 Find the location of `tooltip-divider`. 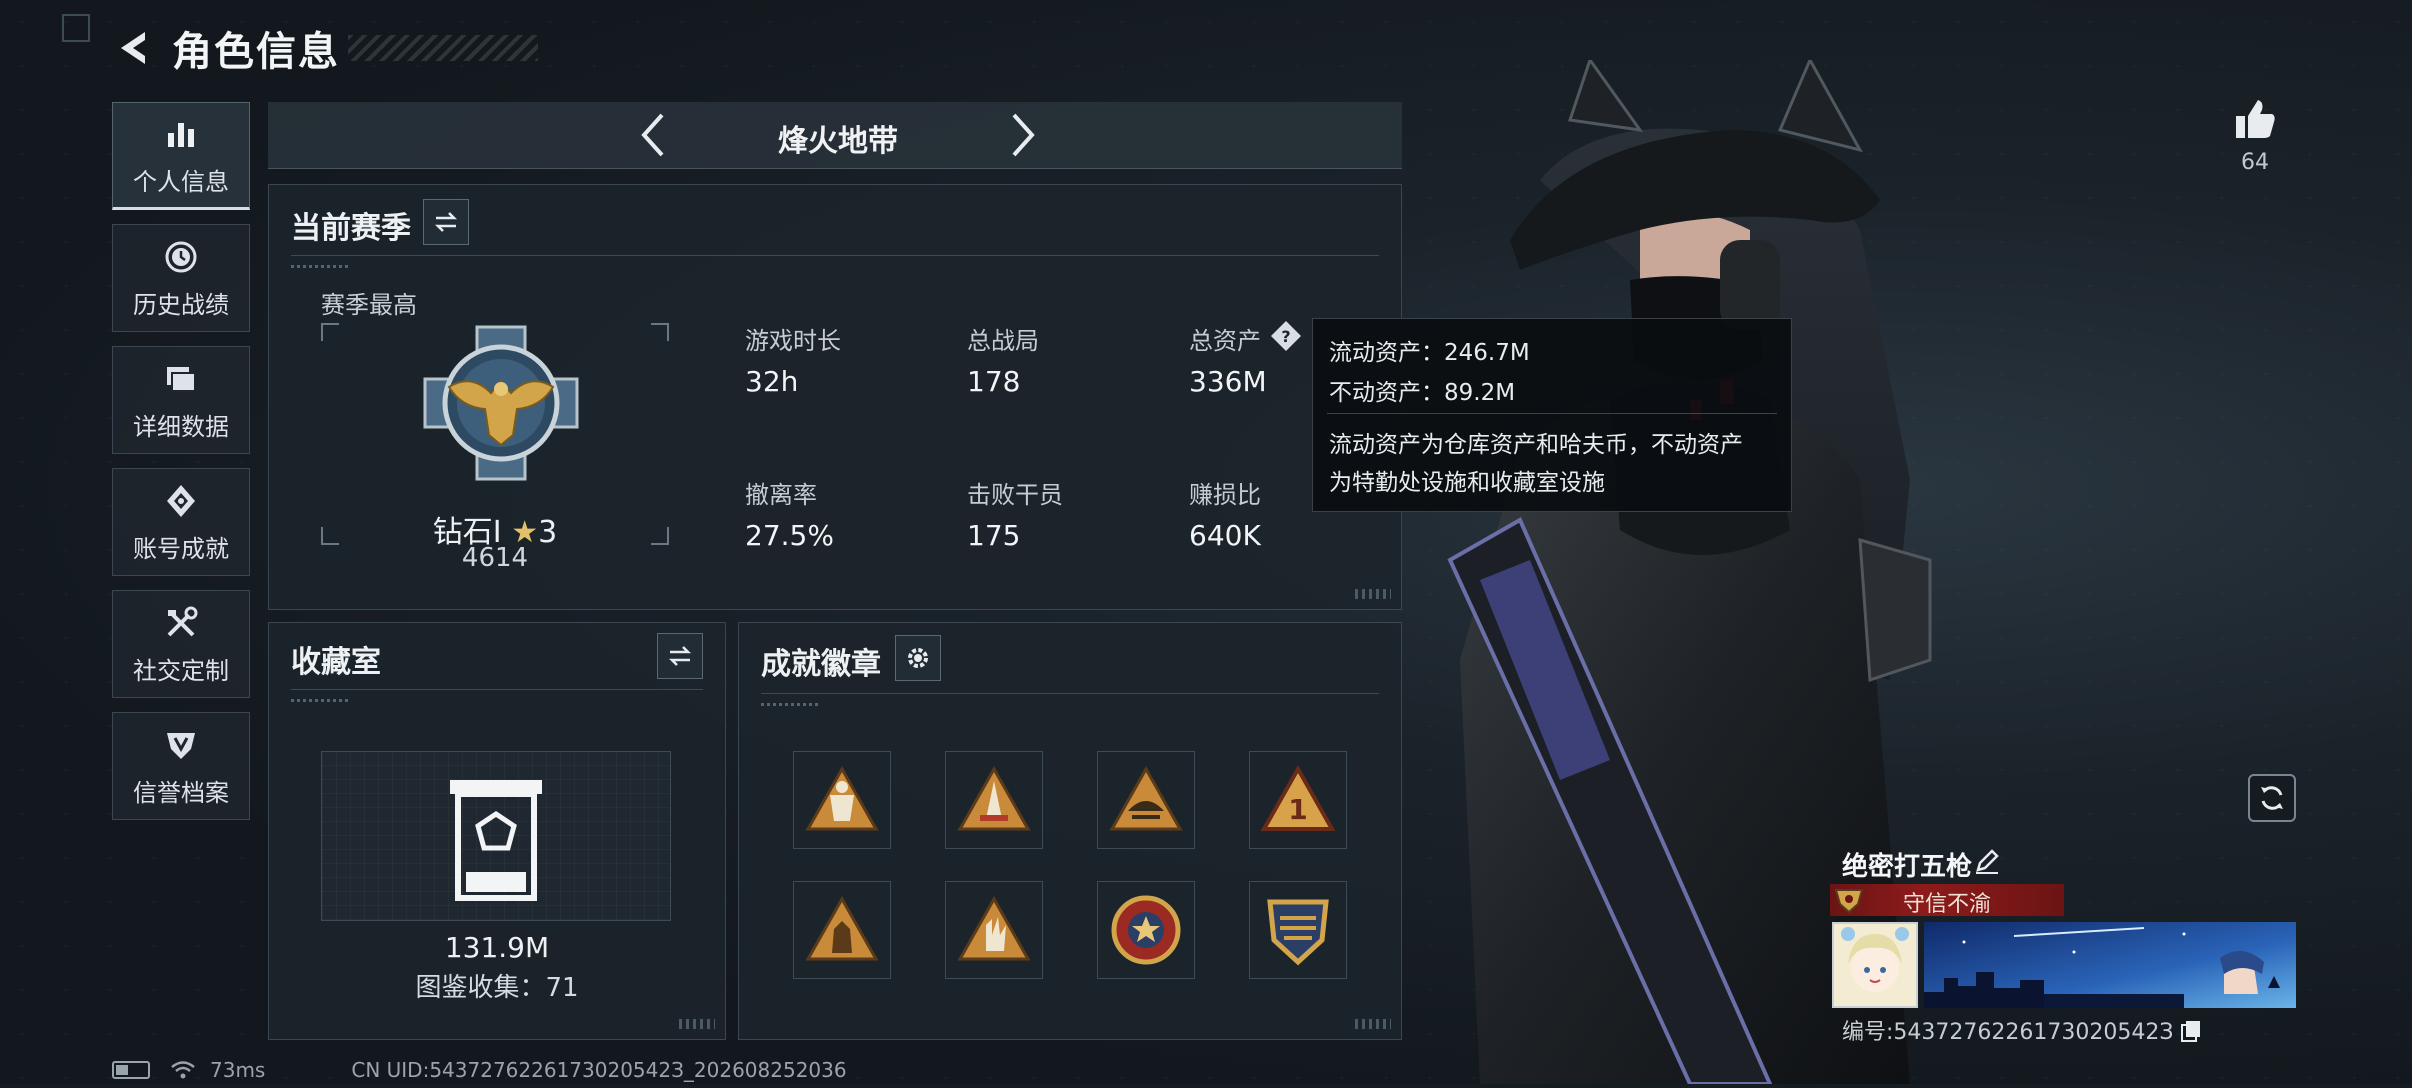

tooltip-divider is located at coordinates (1552, 413).